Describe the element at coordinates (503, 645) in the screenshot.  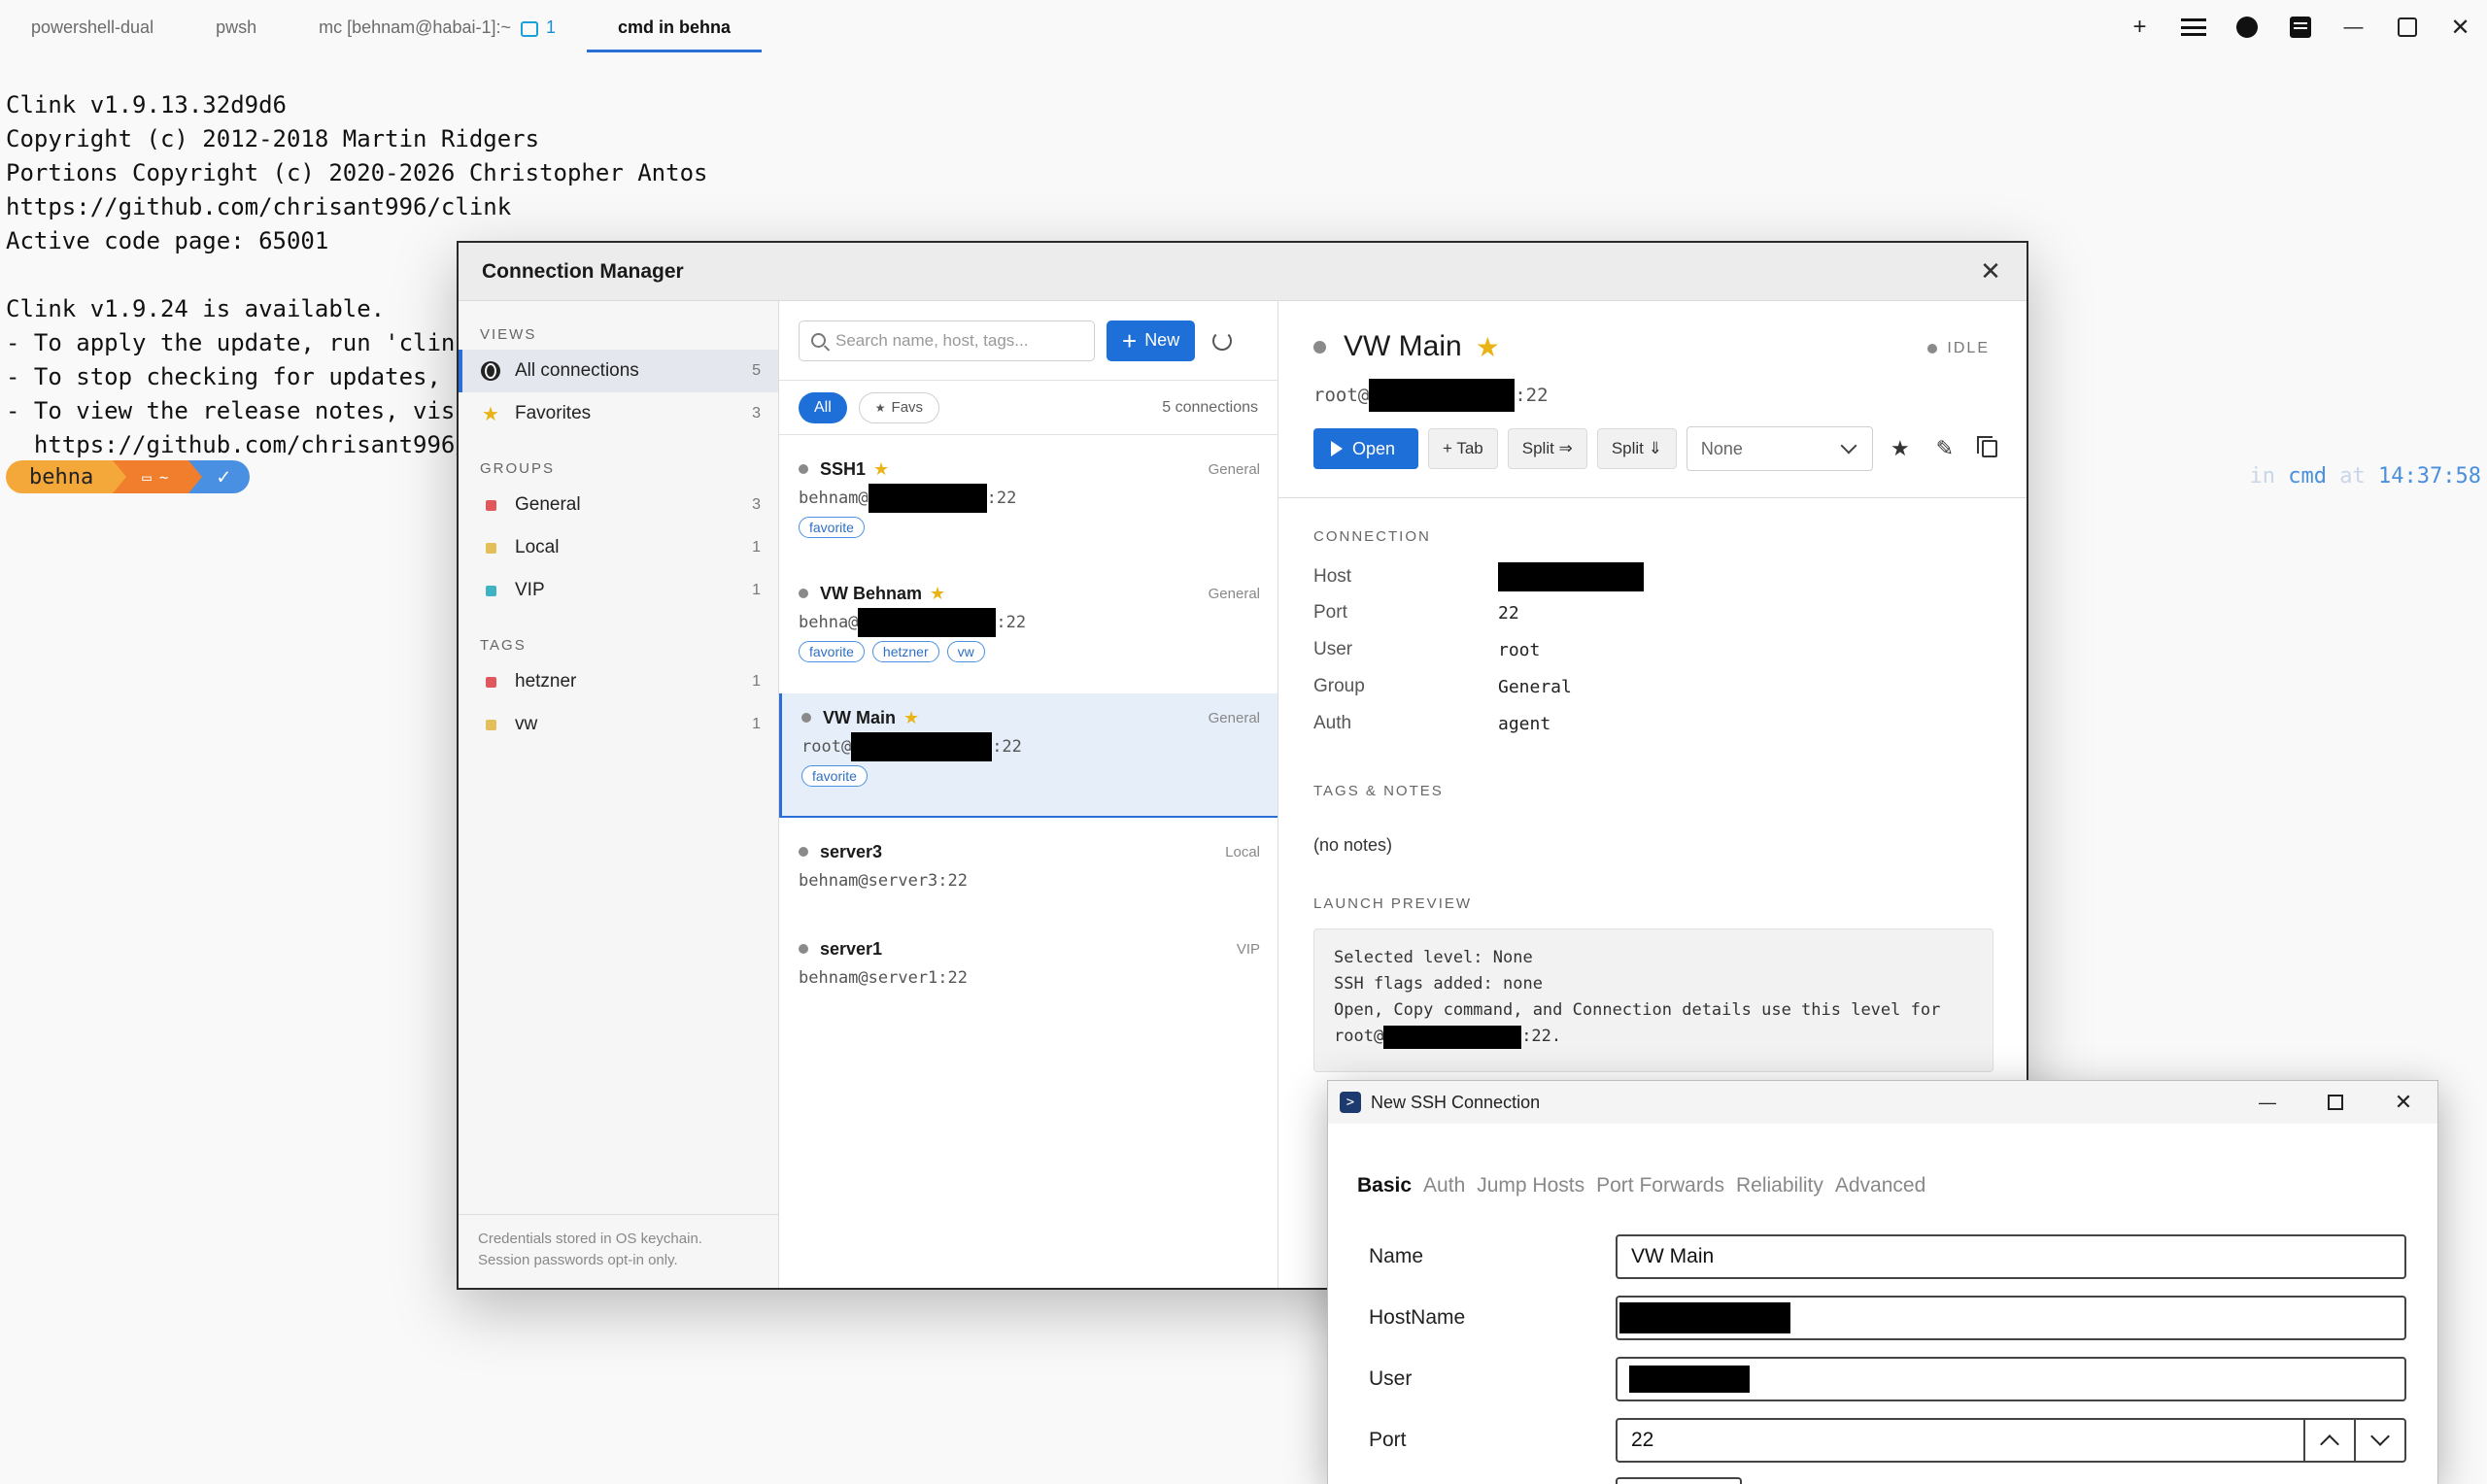
I see `tags-heading: TAGS` at that location.